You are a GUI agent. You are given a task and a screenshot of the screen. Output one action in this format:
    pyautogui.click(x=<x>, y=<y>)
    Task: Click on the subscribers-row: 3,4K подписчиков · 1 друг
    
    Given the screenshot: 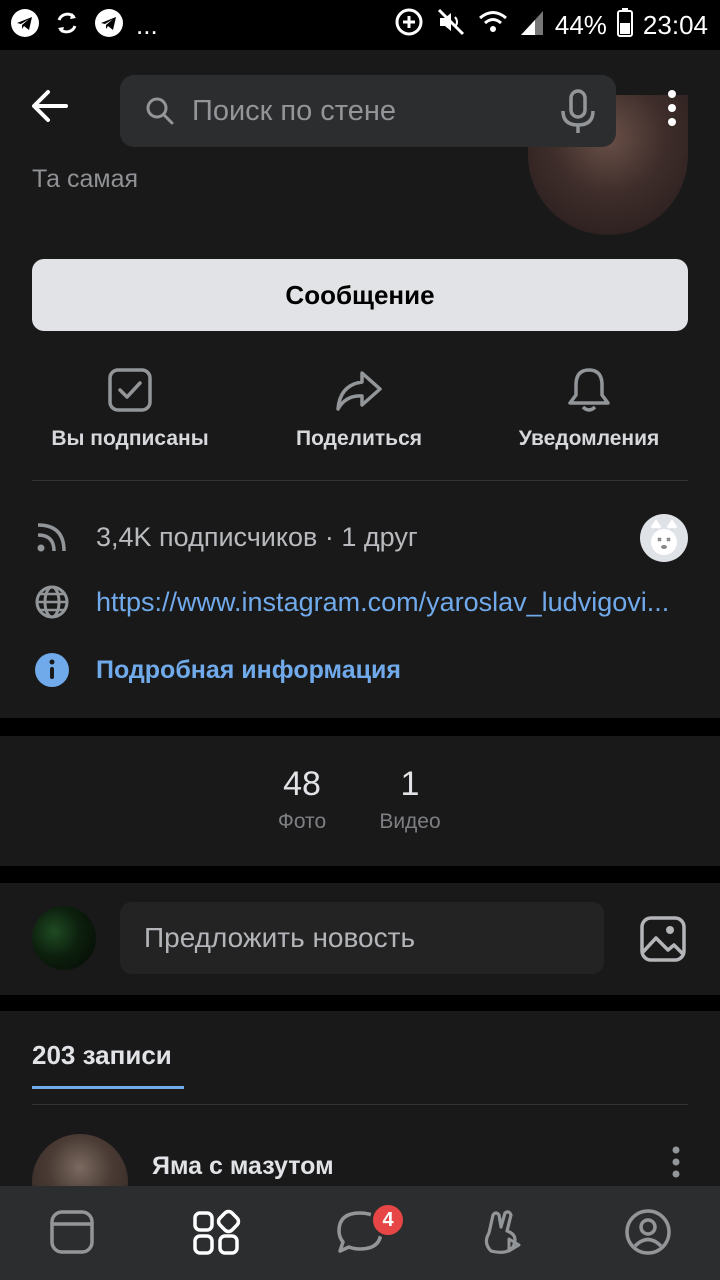 What is the action you would take?
    pyautogui.click(x=360, y=537)
    